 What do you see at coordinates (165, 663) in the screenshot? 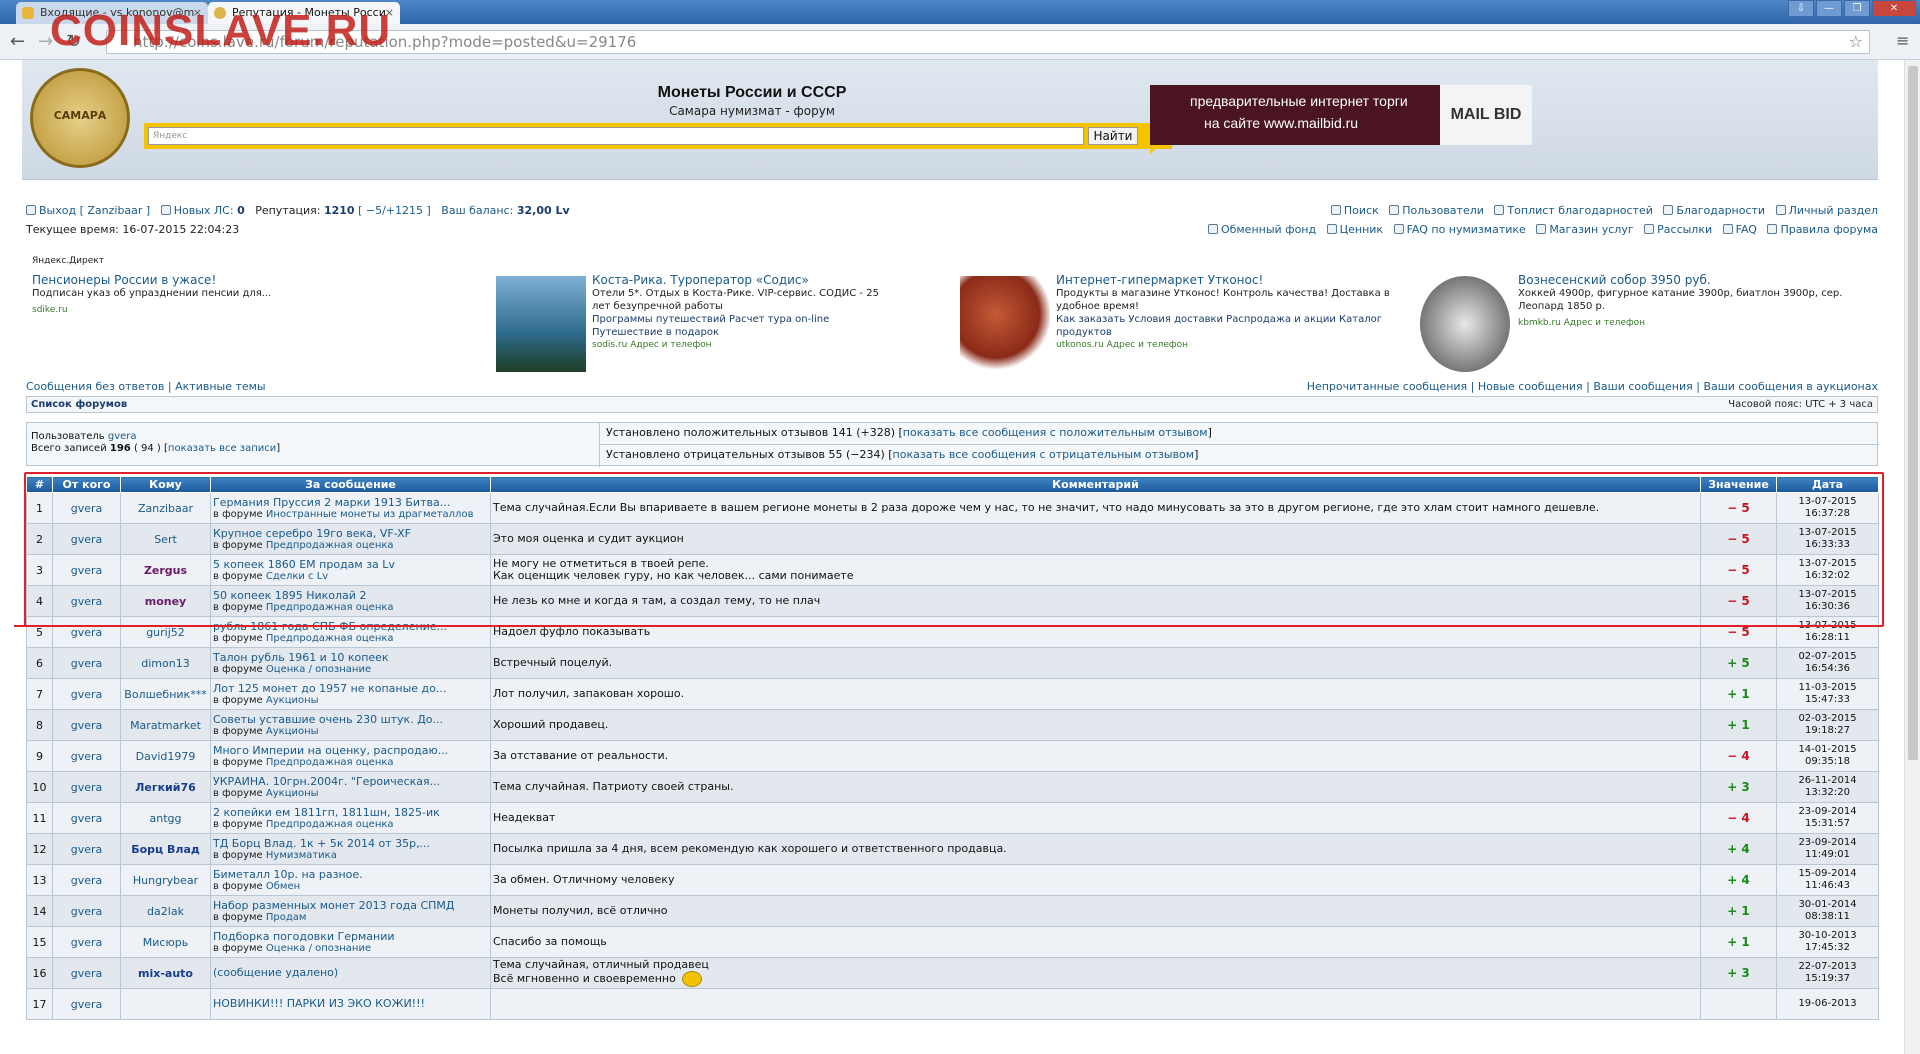
I see `to-user-link: dimon13` at bounding box center [165, 663].